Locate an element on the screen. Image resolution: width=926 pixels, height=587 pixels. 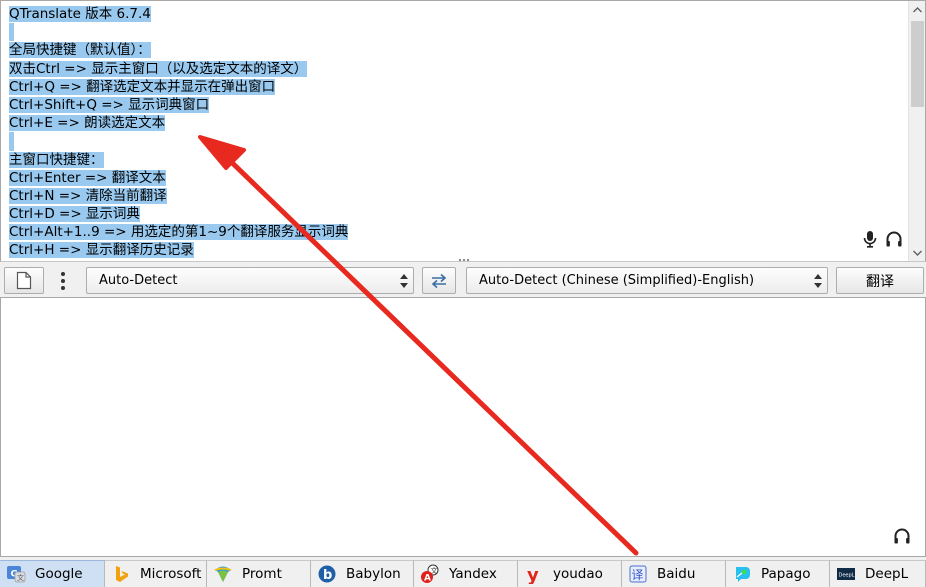
babylon-icon: b is located at coordinates (327, 574).